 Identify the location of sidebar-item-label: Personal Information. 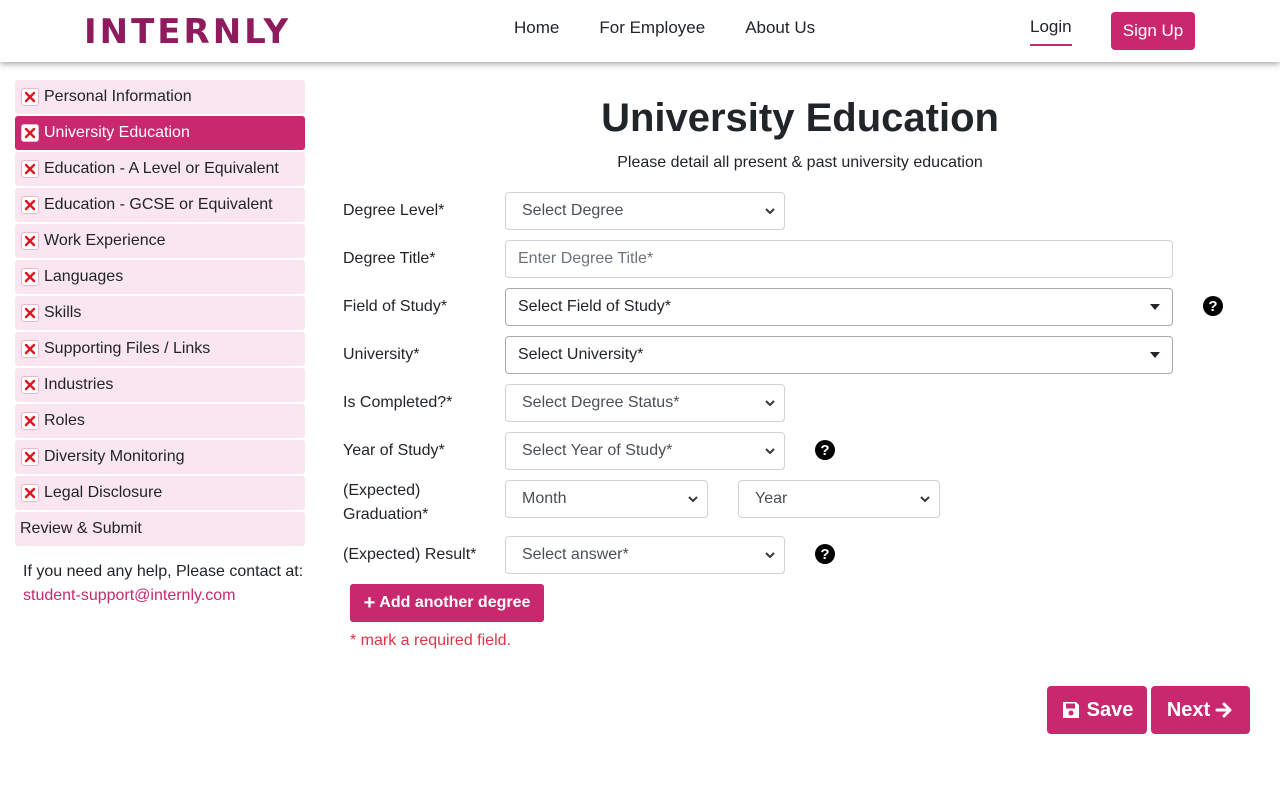
(118, 96).